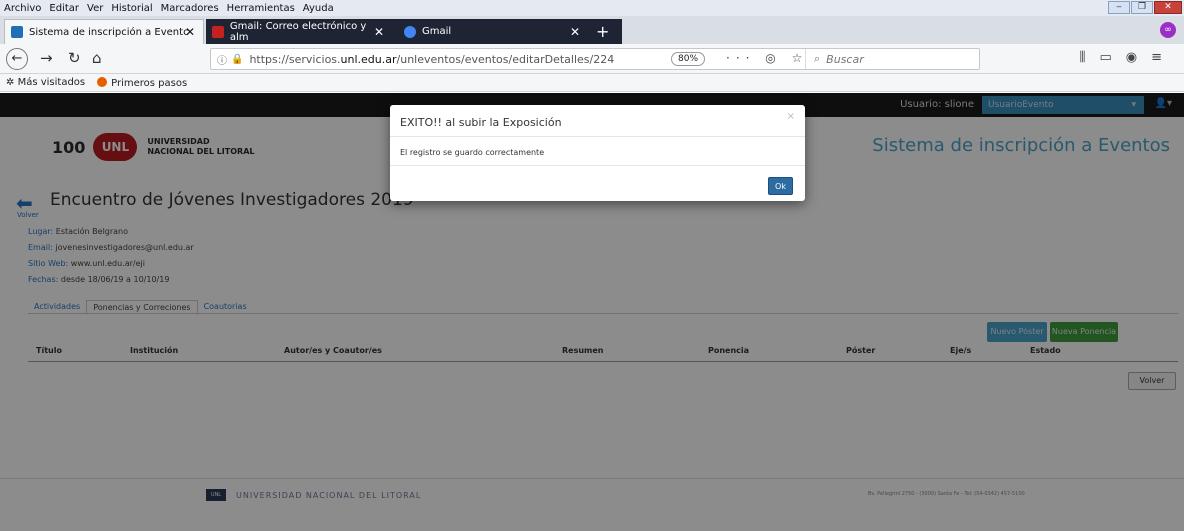 The image size is (1184, 531). What do you see at coordinates (592, 83) in the screenshot?
I see `bookmarks-bar: ✲ Más visitados Primeros pasos` at bounding box center [592, 83].